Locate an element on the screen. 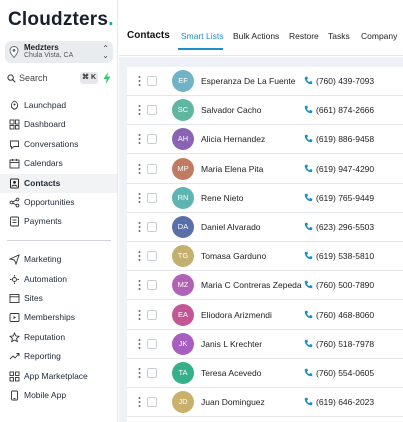 The height and width of the screenshot is (422, 403). table-row: AH Alicia Hernandez (619) 886-9458 is located at coordinates (265, 140).